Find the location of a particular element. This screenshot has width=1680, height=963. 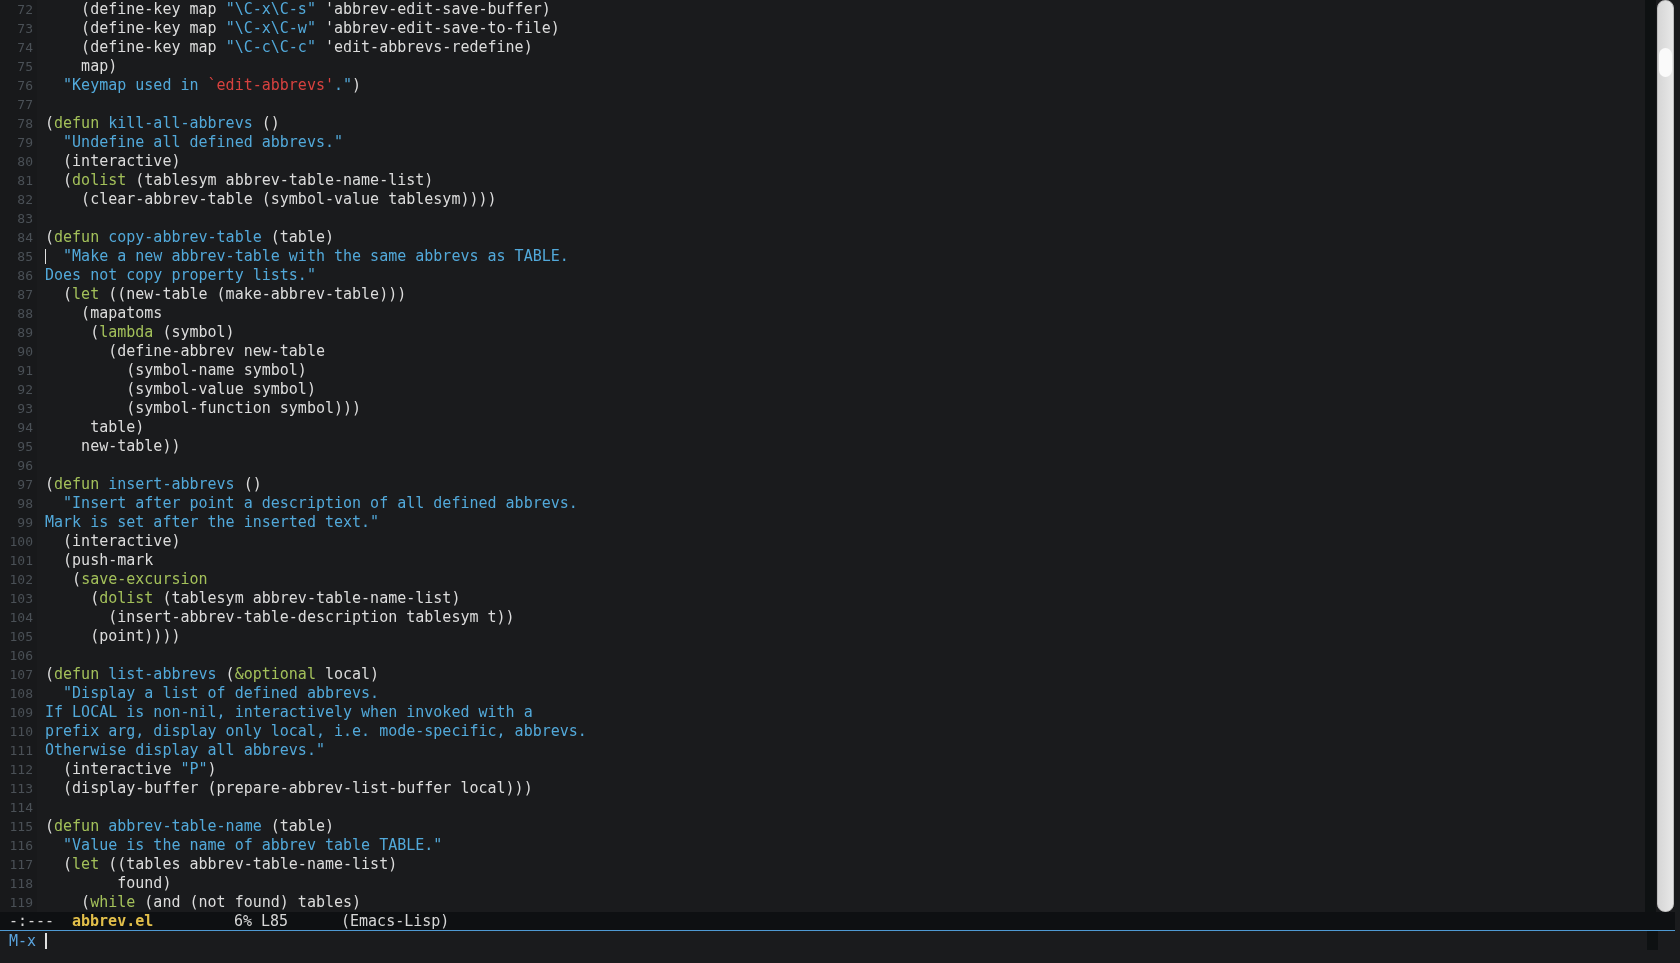

minibuffer-input: M-x is located at coordinates (823, 940).